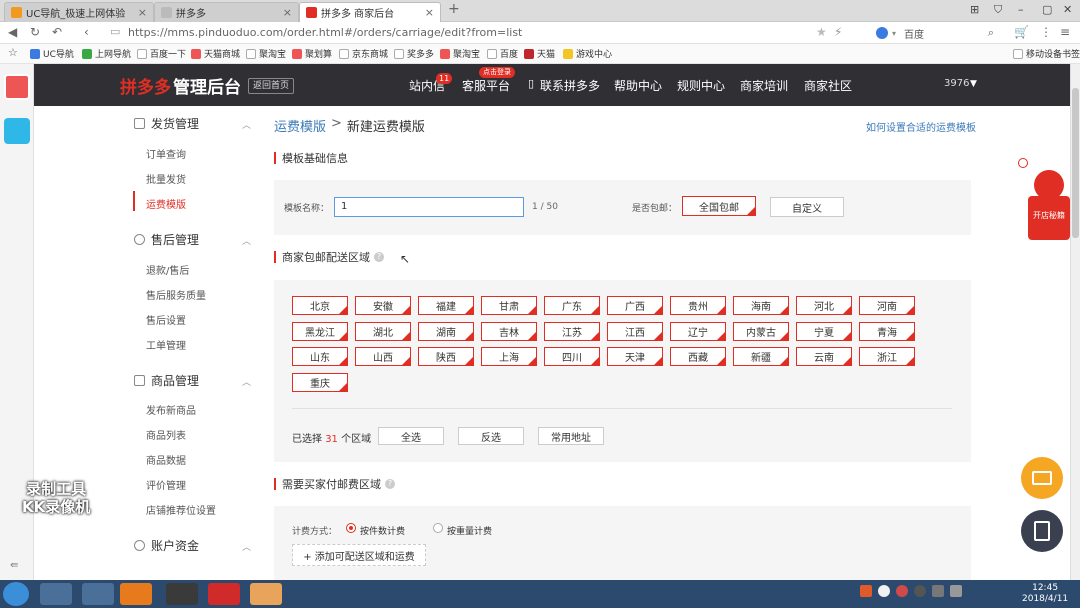  Describe the element at coordinates (635, 305) in the screenshot. I see `region-button: 广西` at that location.